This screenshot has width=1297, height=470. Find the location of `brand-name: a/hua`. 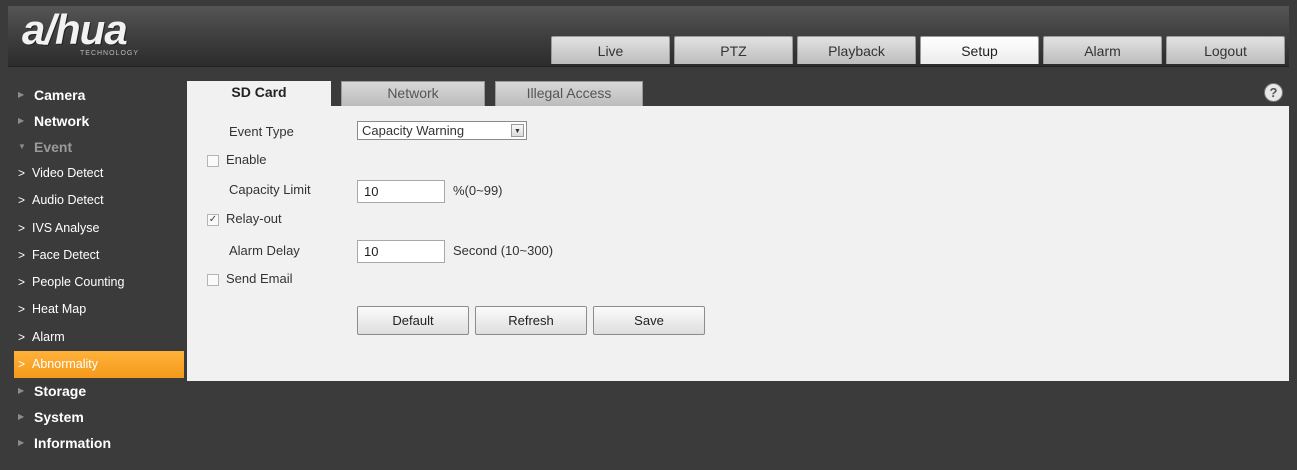

brand-name: a/hua is located at coordinates (75, 29).